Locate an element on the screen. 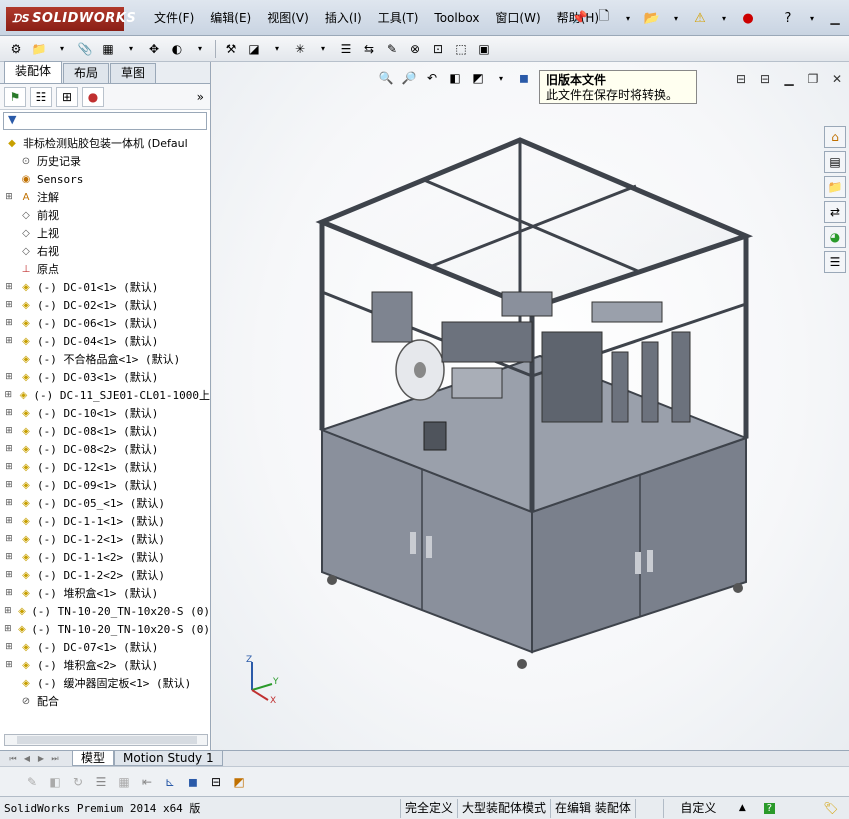  edit-component-icon: ⚙ is located at coordinates (16, 49).